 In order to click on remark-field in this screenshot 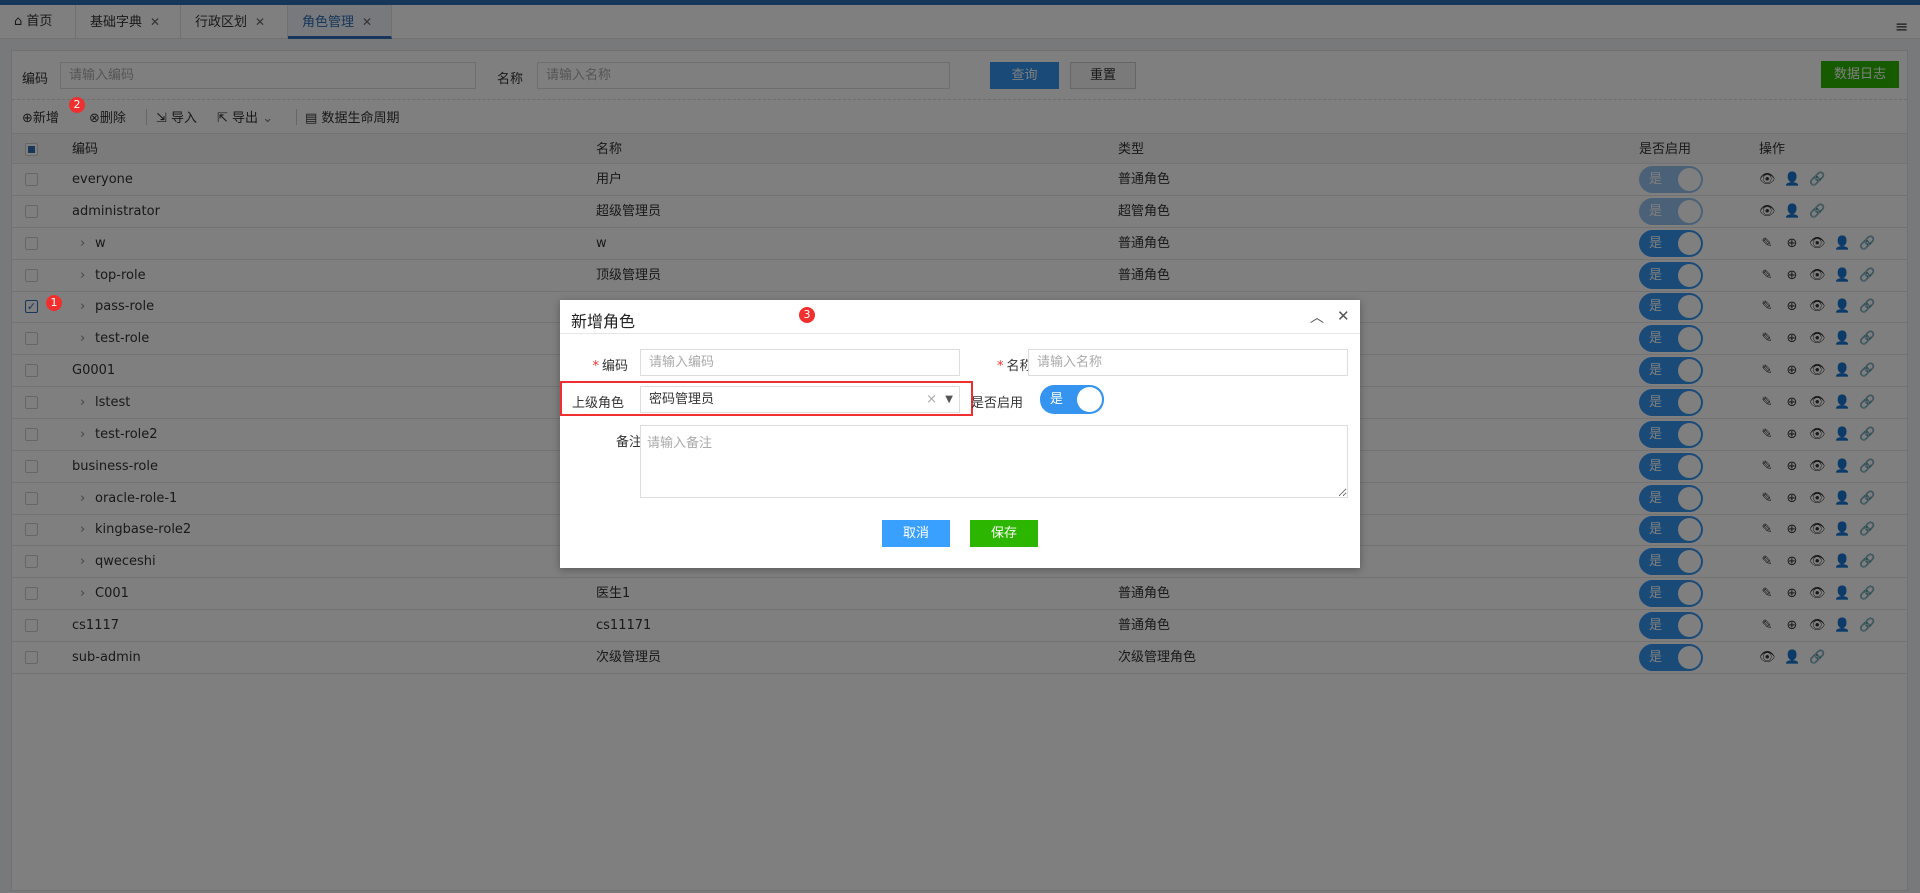, I will do `click(994, 461)`.